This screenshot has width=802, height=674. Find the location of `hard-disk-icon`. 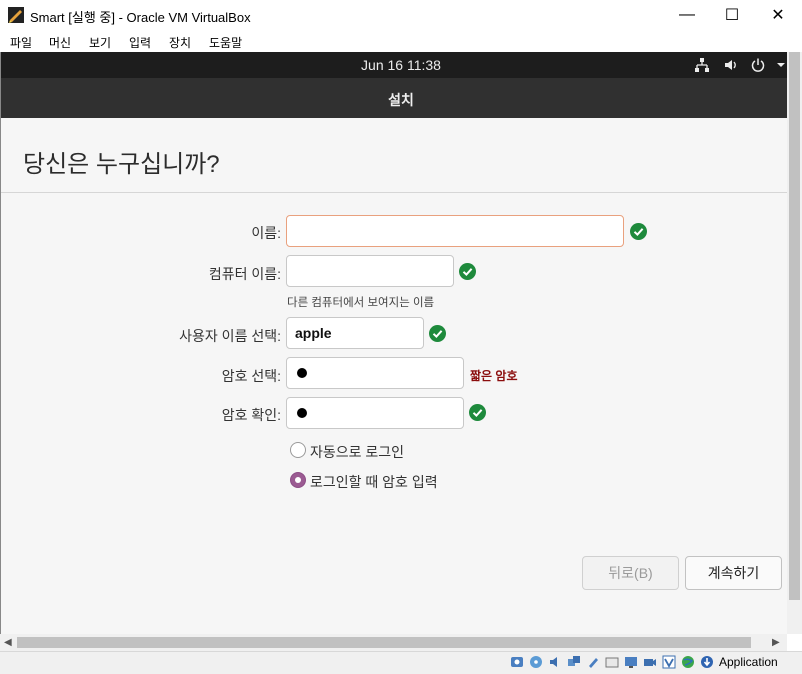

hard-disk-icon is located at coordinates (517, 662).